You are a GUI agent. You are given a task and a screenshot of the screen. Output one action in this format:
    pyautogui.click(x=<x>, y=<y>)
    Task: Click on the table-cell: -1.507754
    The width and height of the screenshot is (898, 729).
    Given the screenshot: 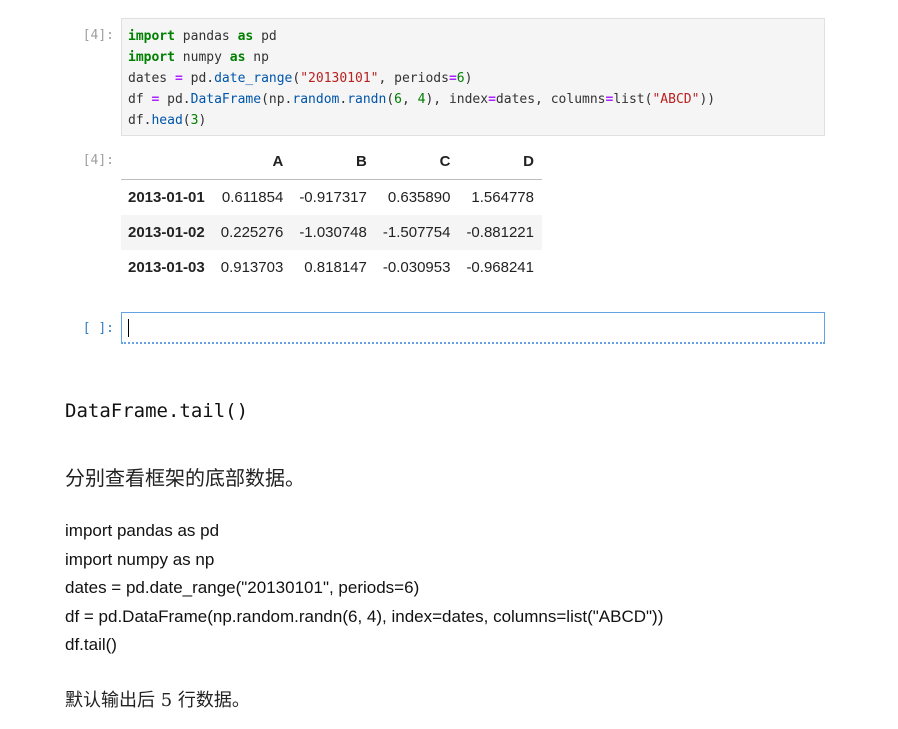 What is the action you would take?
    pyautogui.click(x=416, y=232)
    